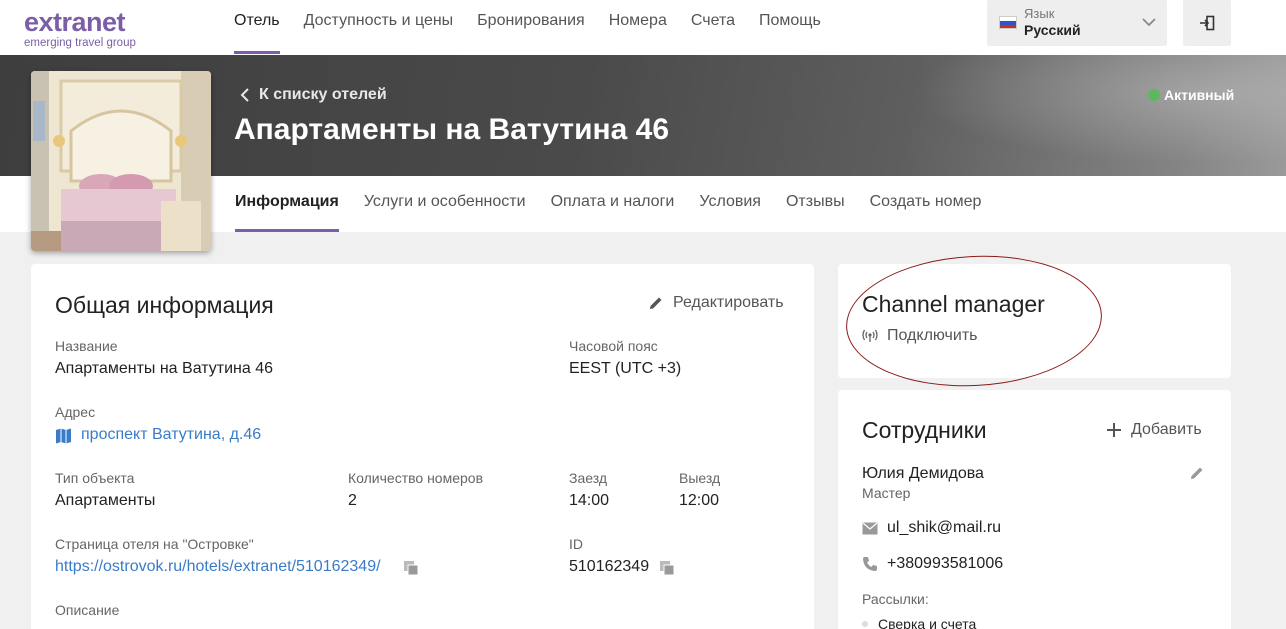 This screenshot has height=629, width=1286. Describe the element at coordinates (75, 22) in the screenshot. I see `logo-title: extranet` at that location.